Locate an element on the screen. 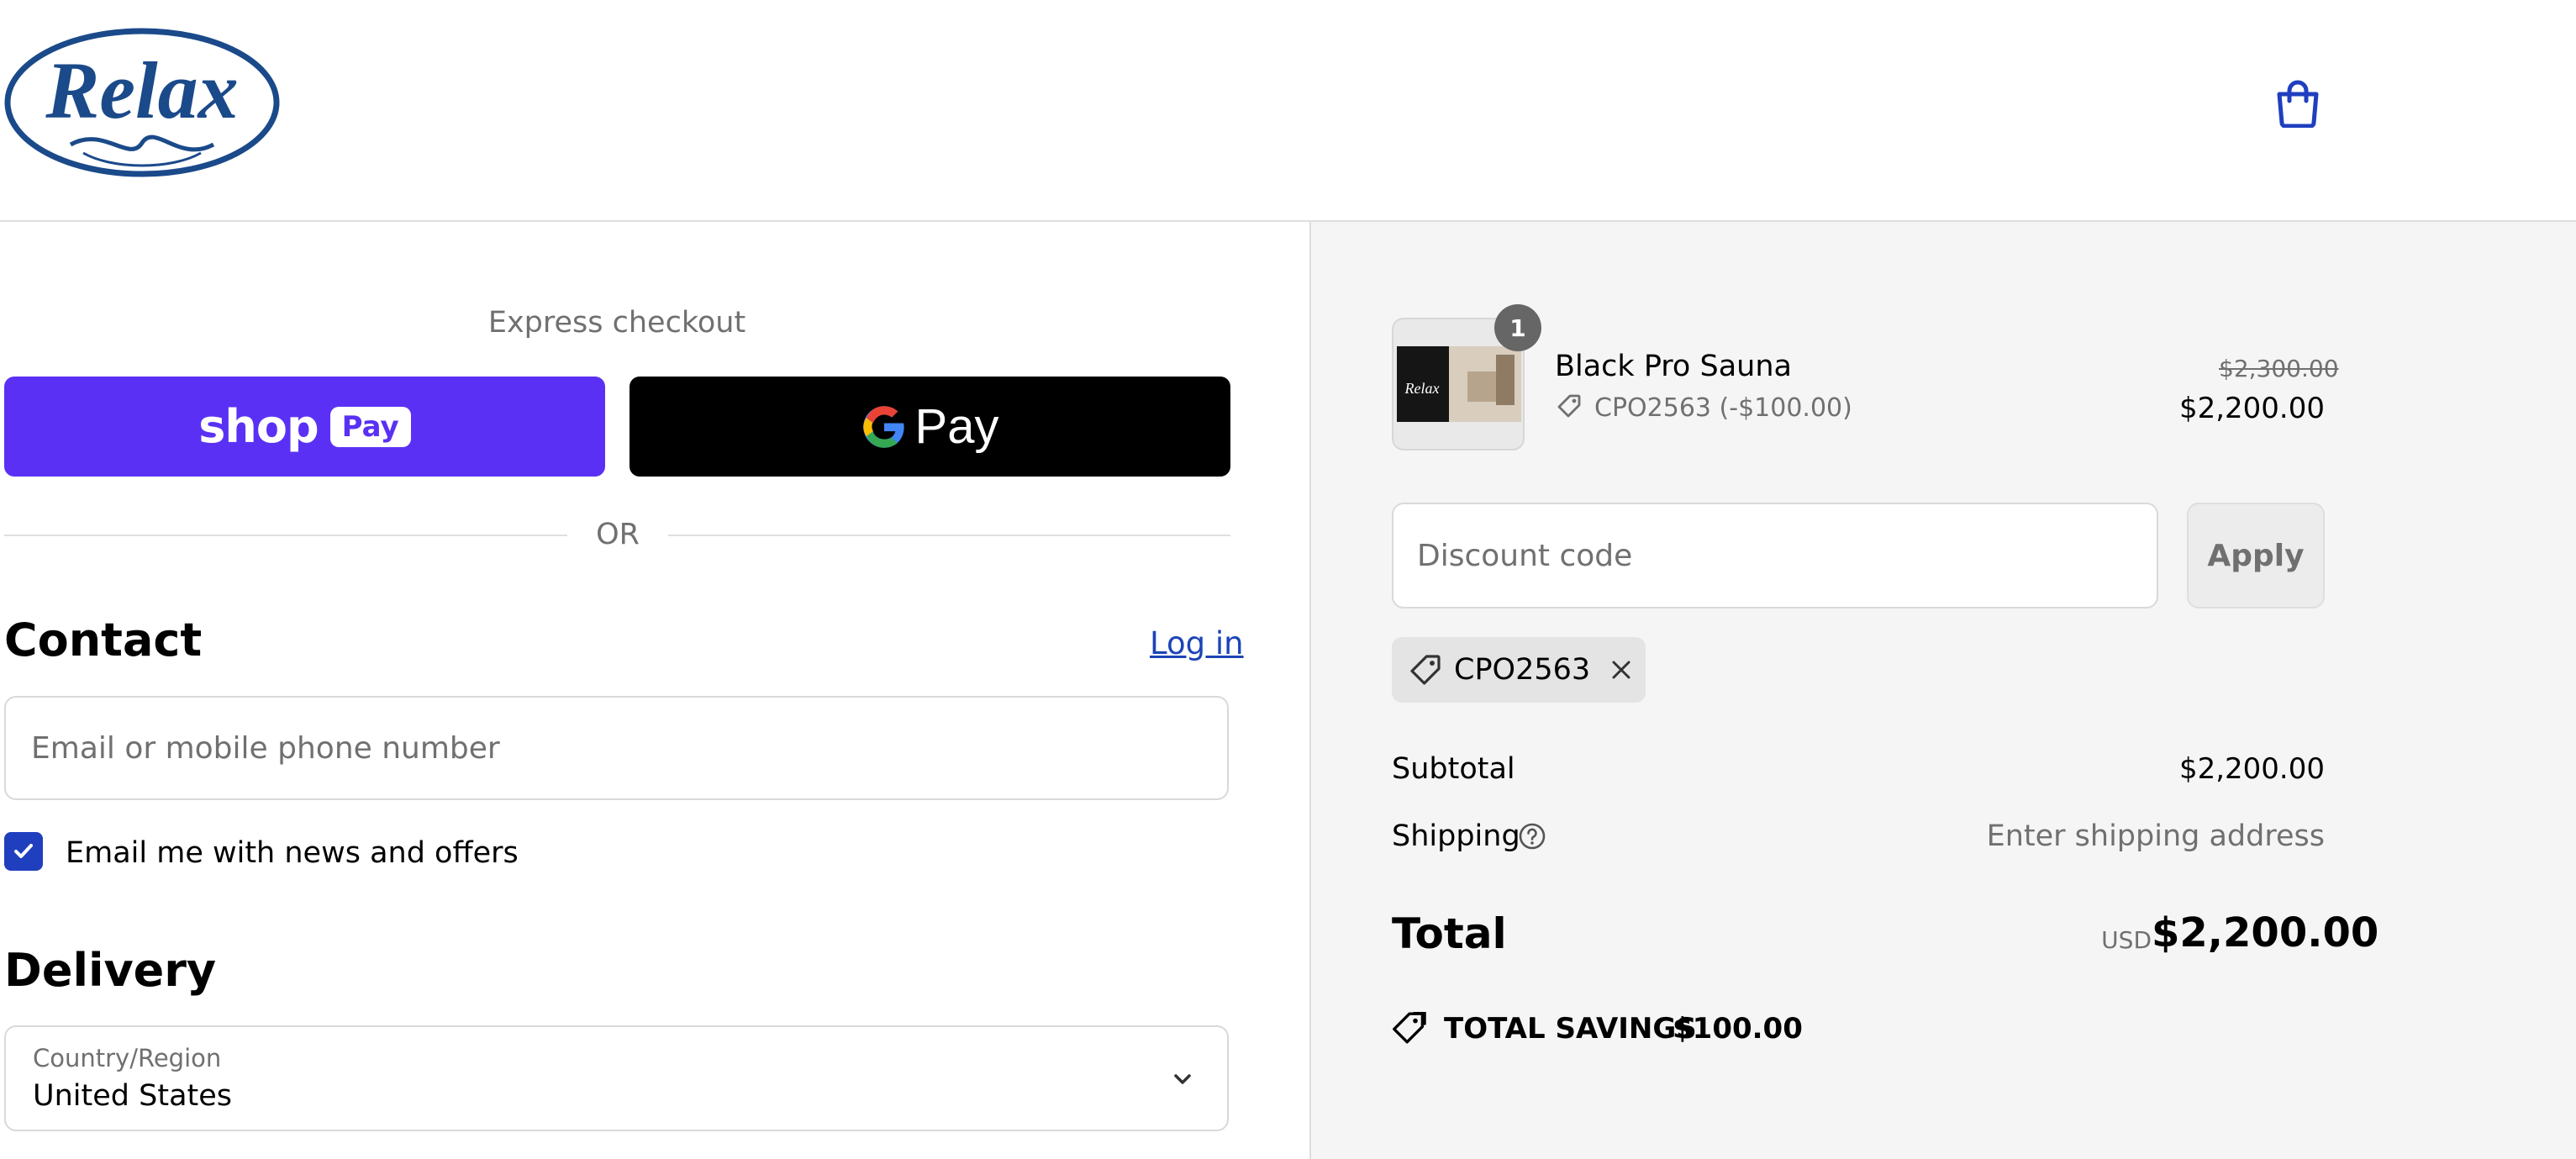 The width and height of the screenshot is (2576, 1159). total-savings-value: $100.00 is located at coordinates (1738, 1029).